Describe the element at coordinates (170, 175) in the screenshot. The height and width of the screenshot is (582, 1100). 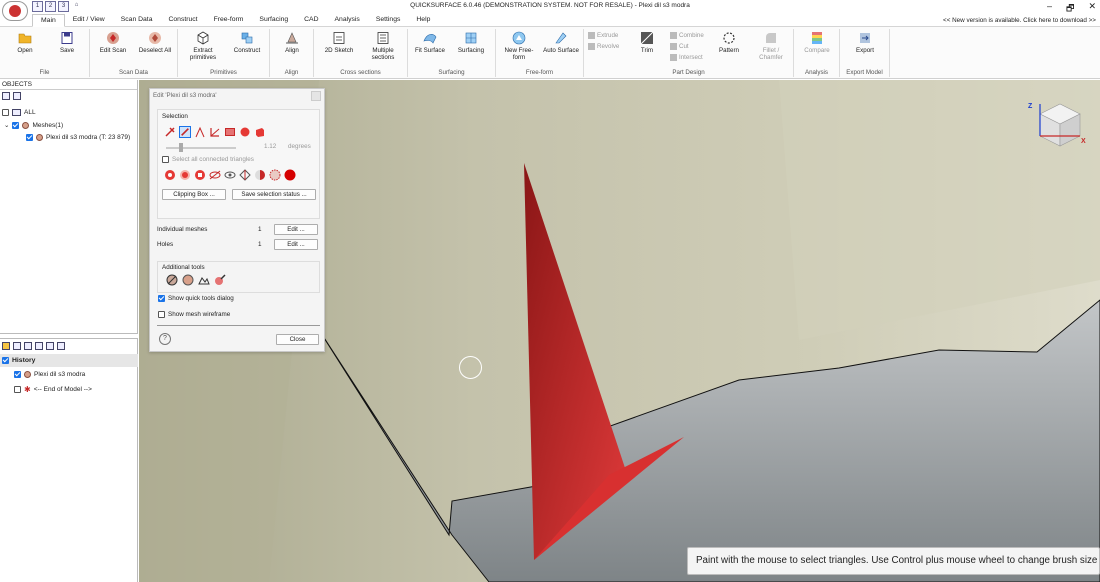
I see `select-all-icon` at that location.